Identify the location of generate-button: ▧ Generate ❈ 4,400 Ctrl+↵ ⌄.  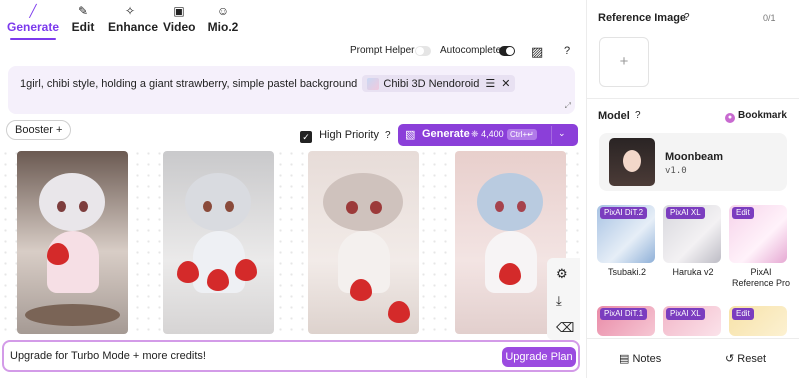
(488, 135).